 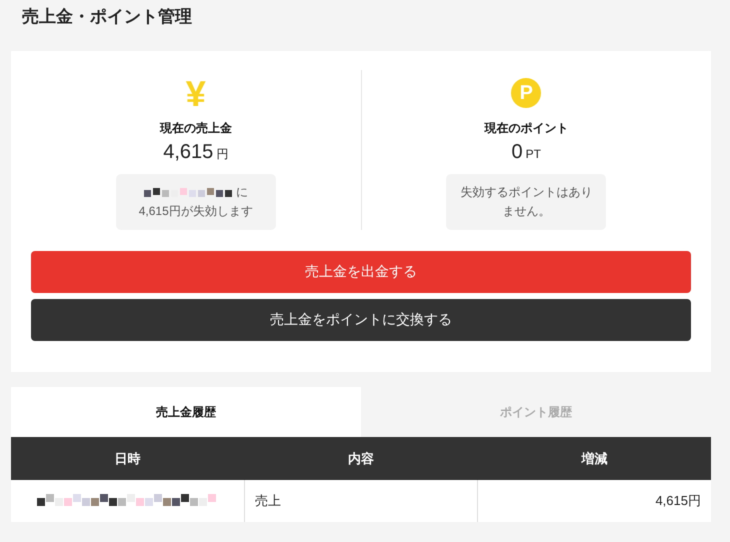 What do you see at coordinates (517, 152) in the screenshot?
I see `balance-amount: 0` at bounding box center [517, 152].